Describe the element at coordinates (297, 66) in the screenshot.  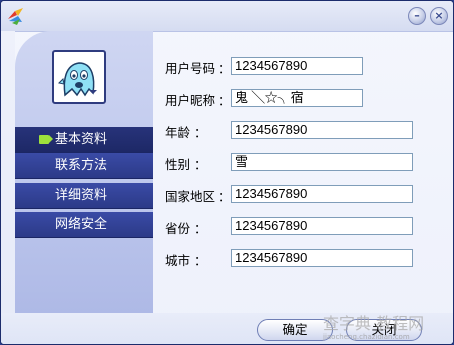
I see `user-id-field: 1234567890` at that location.